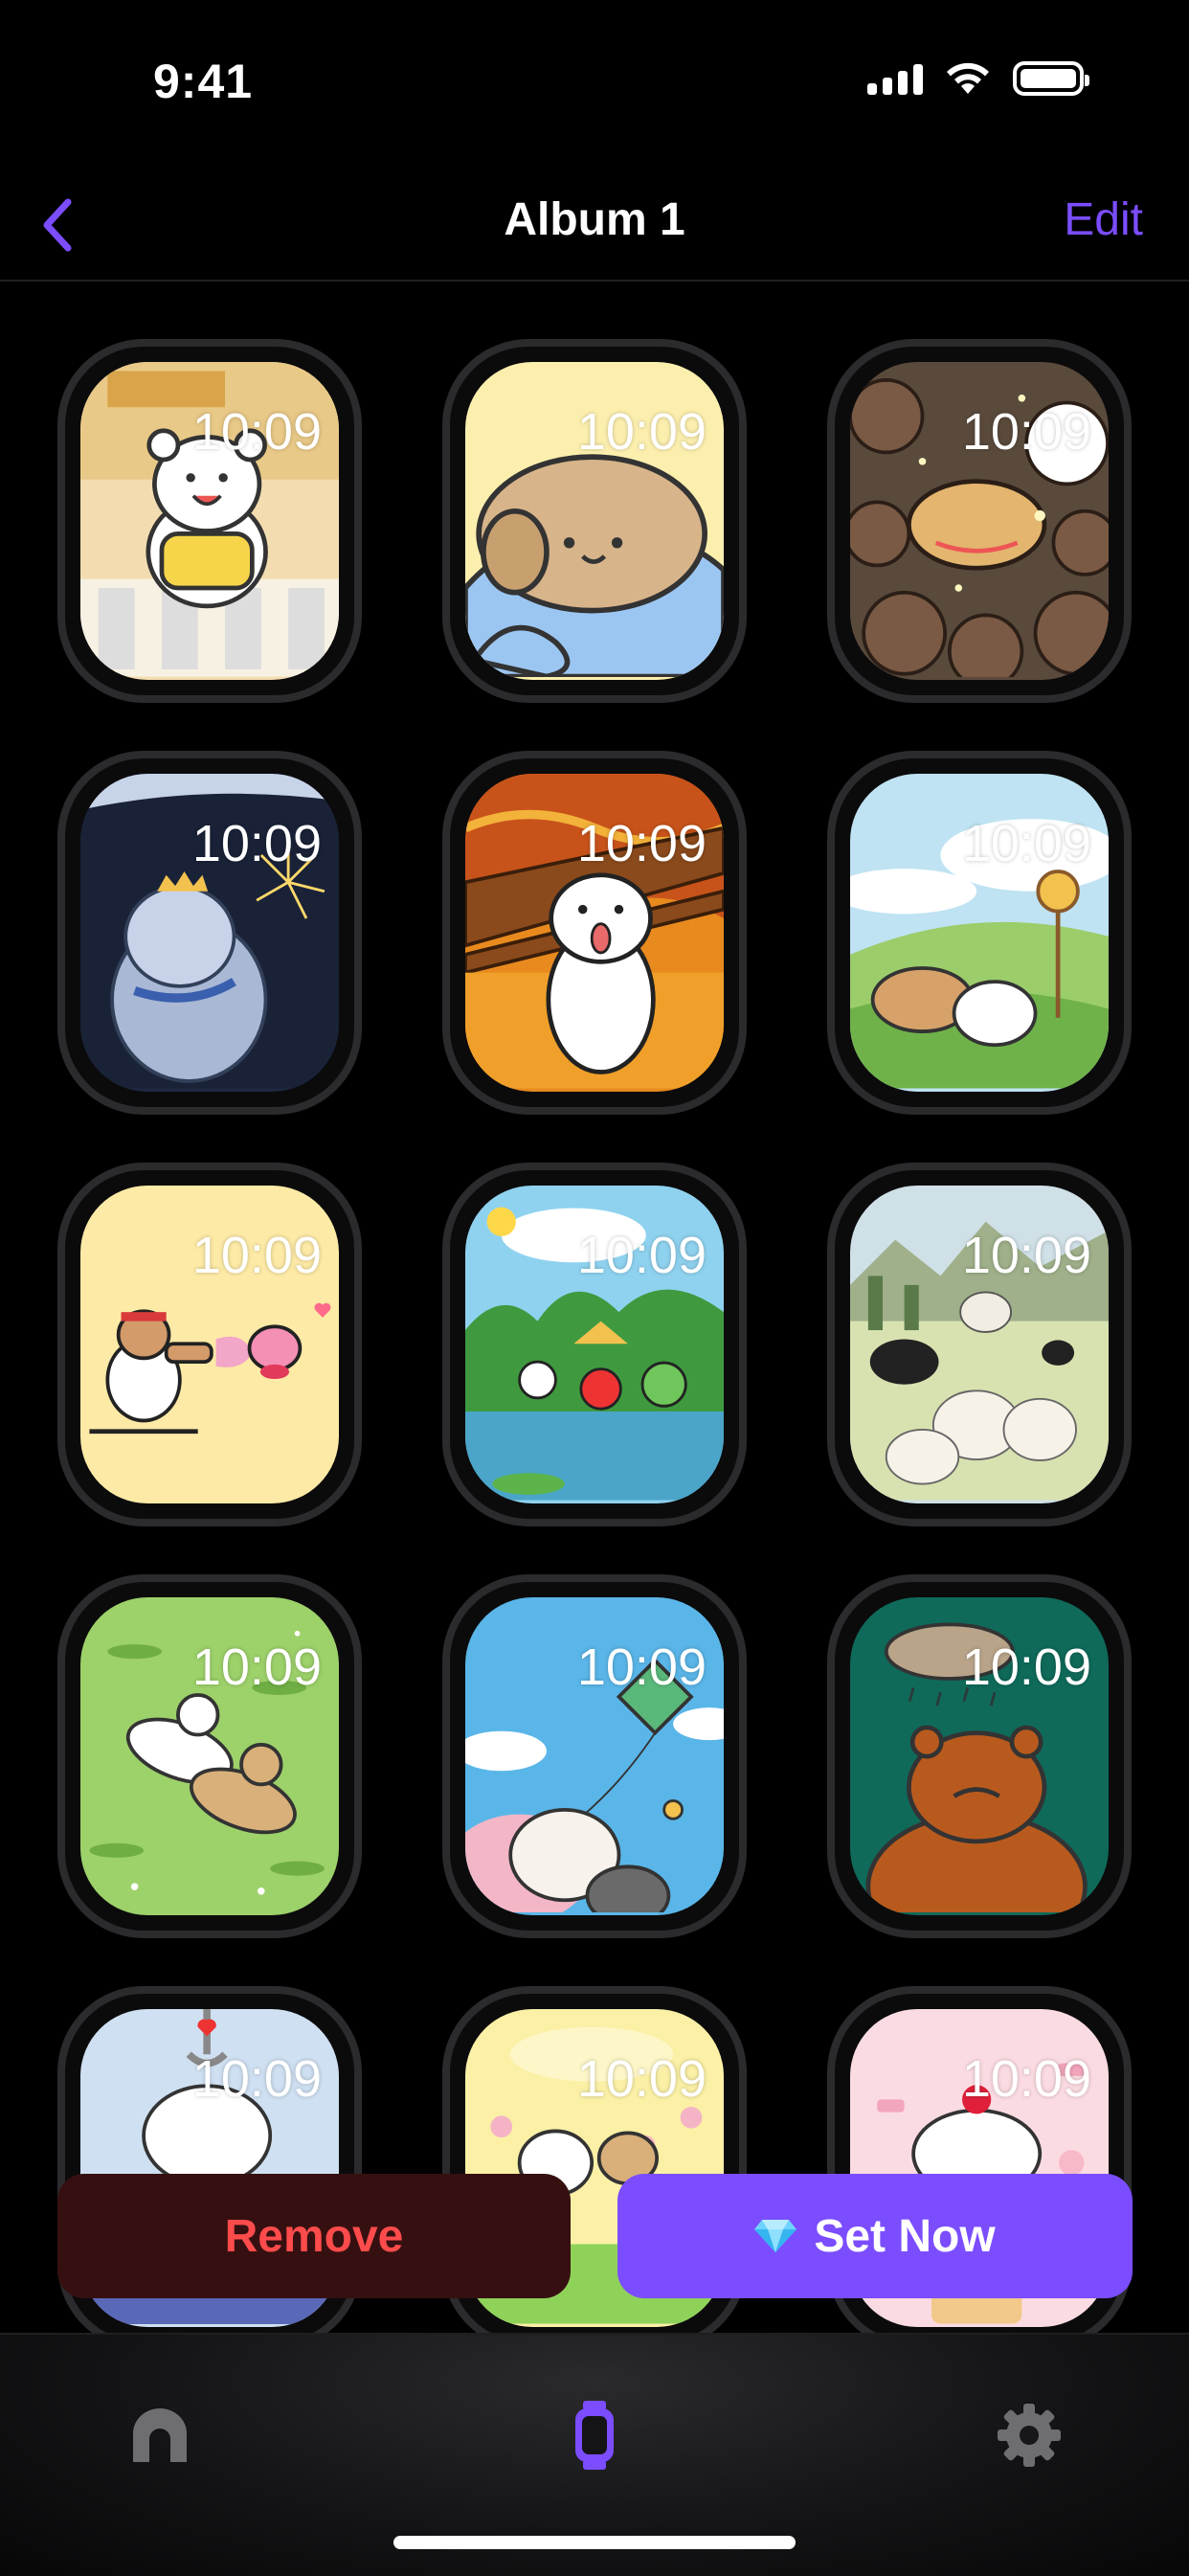 The height and width of the screenshot is (2576, 1189). Describe the element at coordinates (203, 81) in the screenshot. I see `status-time: 9:41` at that location.